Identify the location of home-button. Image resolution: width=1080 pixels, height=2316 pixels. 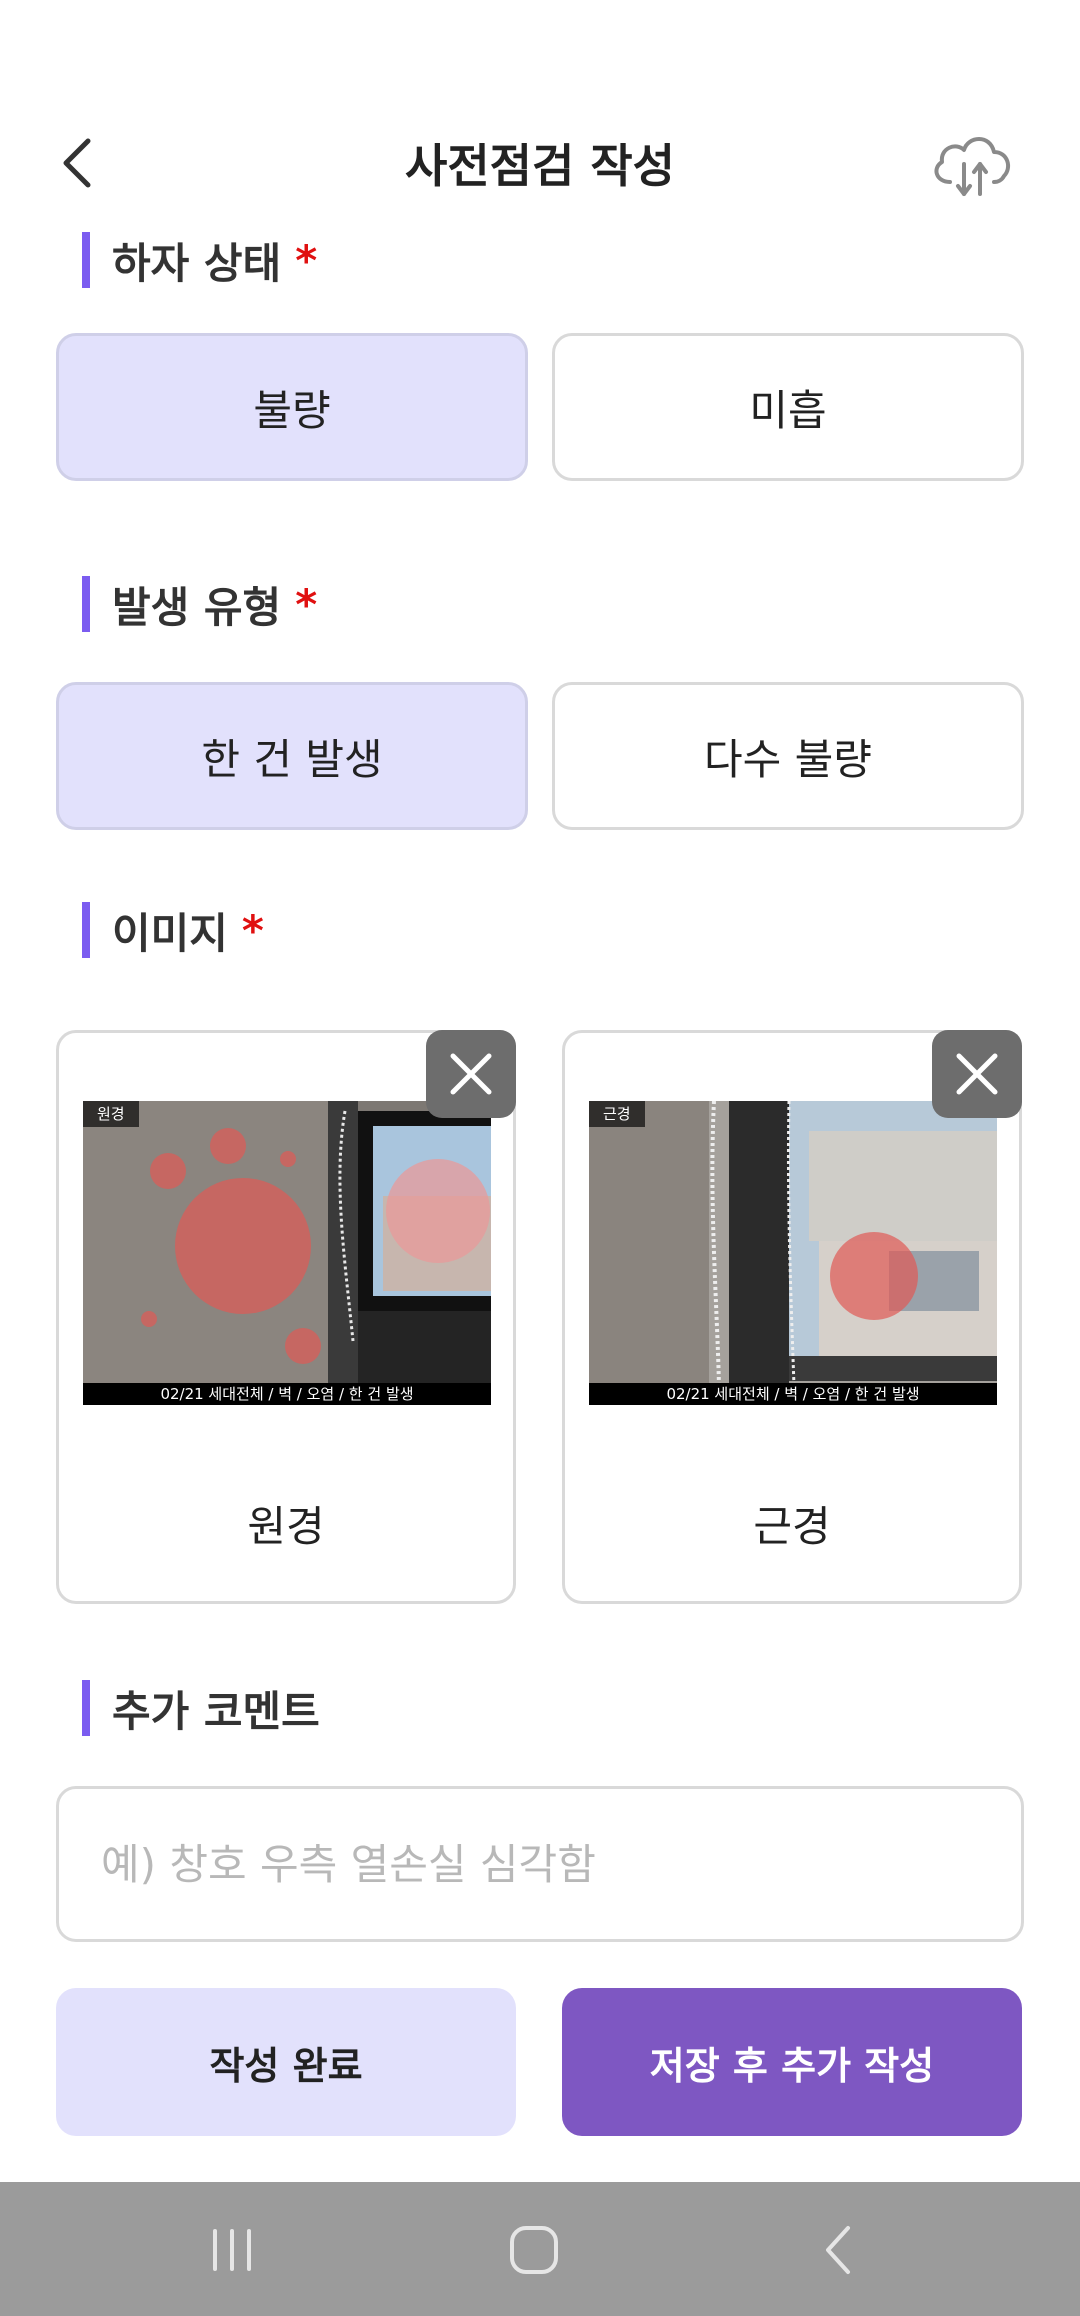
(534, 2250).